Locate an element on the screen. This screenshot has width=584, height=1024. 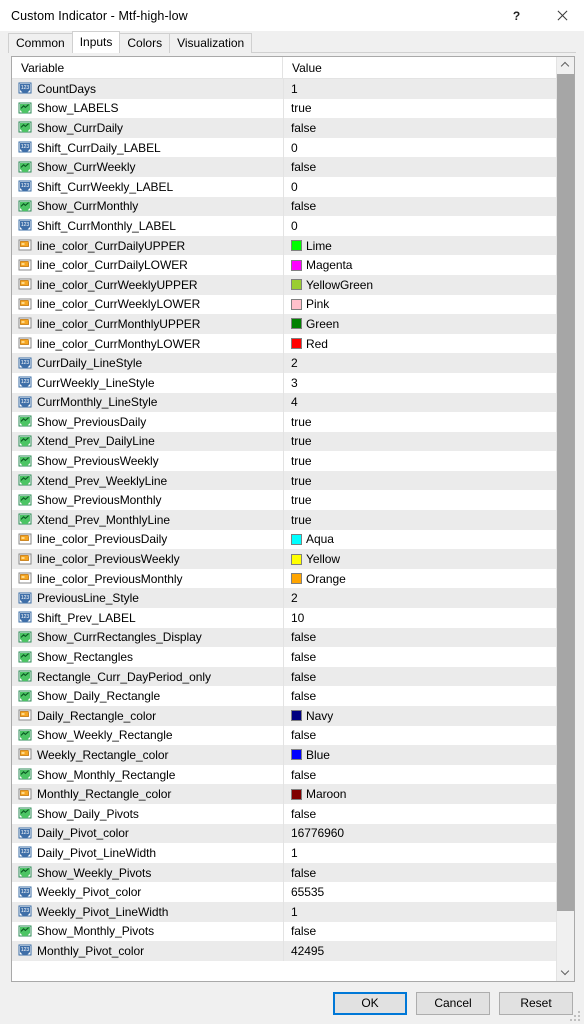
table-row: 123 Monthly_Pivot_color 42495 is located at coordinates (284, 951).